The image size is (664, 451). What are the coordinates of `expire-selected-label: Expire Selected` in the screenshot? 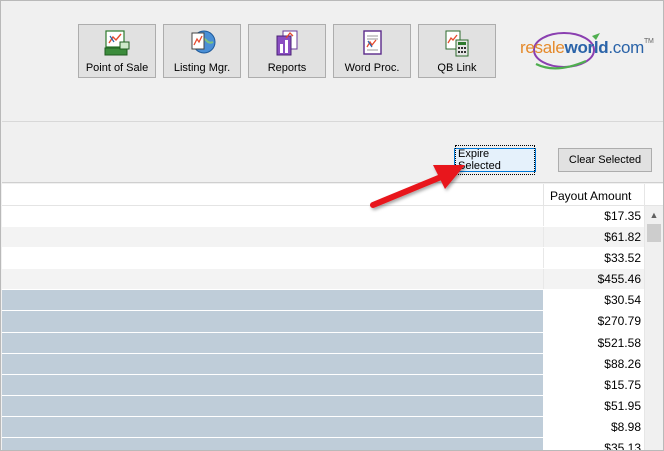 It's located at (495, 160).